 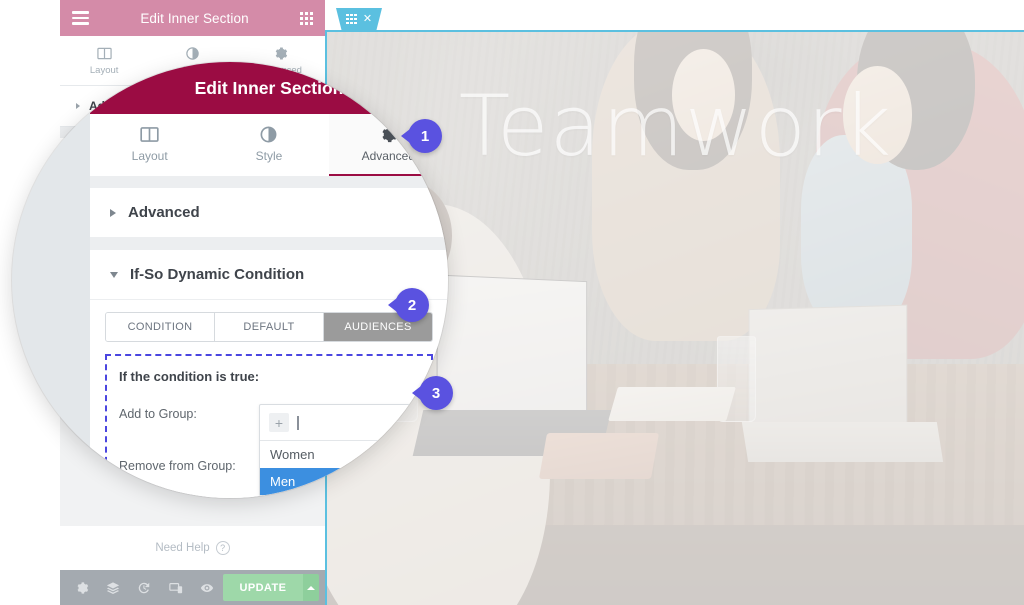 What do you see at coordinates (388, 156) in the screenshot?
I see `mag-tab-advanced-label: Advanced` at bounding box center [388, 156].